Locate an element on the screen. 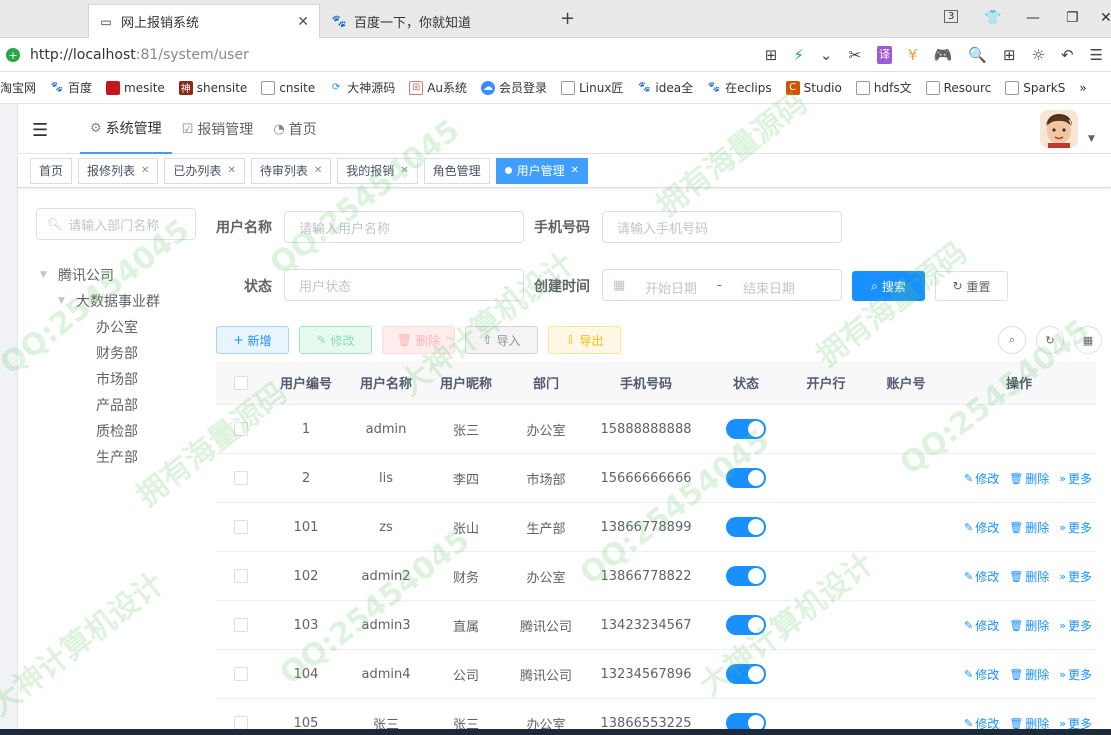  bookmark-item: ☁ 会员登录 is located at coordinates (514, 87).